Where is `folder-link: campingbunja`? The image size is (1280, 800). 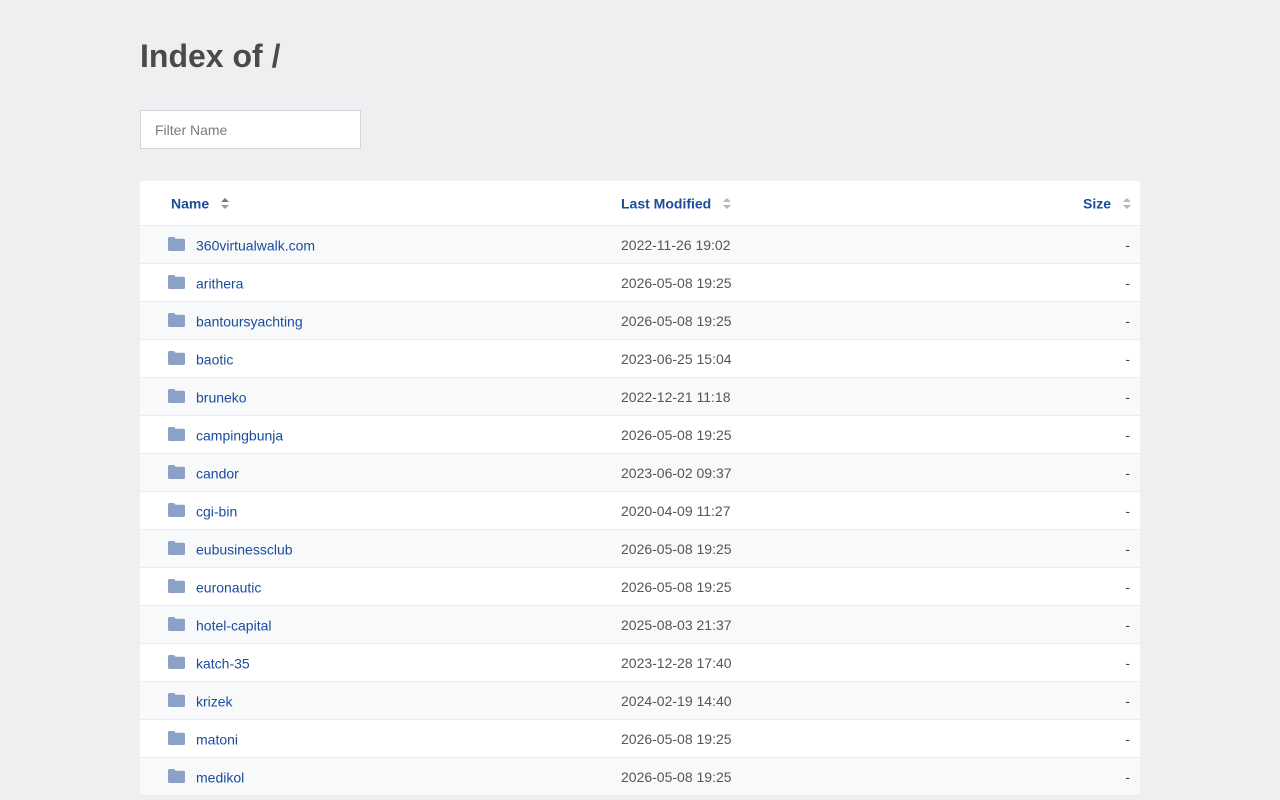
folder-link: campingbunja is located at coordinates (239, 435).